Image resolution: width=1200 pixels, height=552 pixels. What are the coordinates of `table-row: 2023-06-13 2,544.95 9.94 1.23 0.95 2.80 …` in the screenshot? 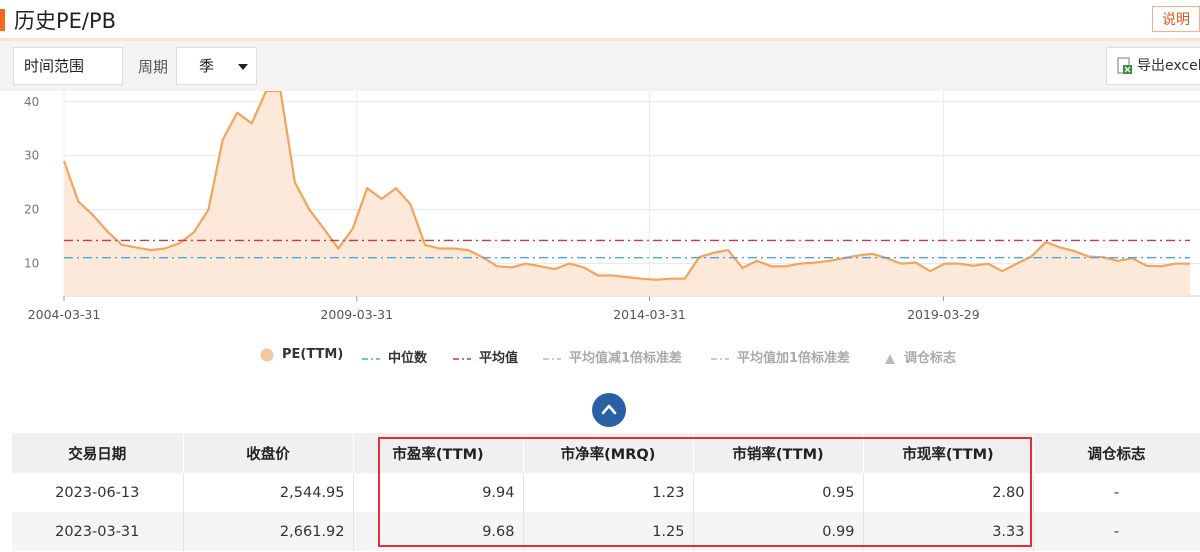 It's located at (606, 492).